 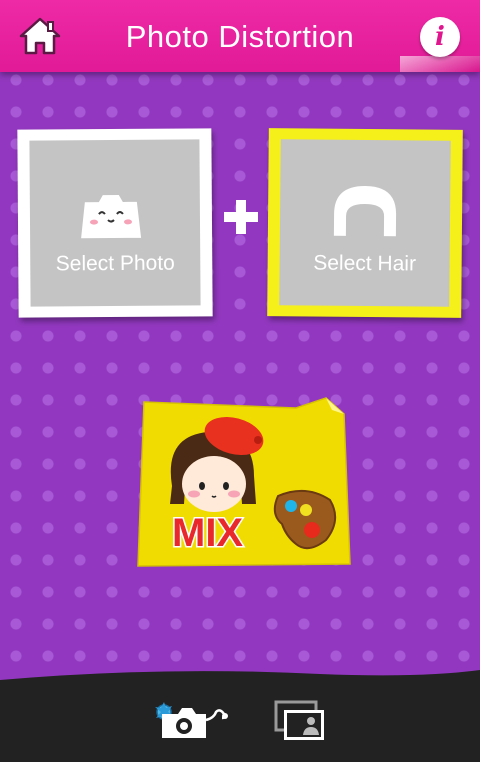 I want to click on gallery-button, so click(x=301, y=722).